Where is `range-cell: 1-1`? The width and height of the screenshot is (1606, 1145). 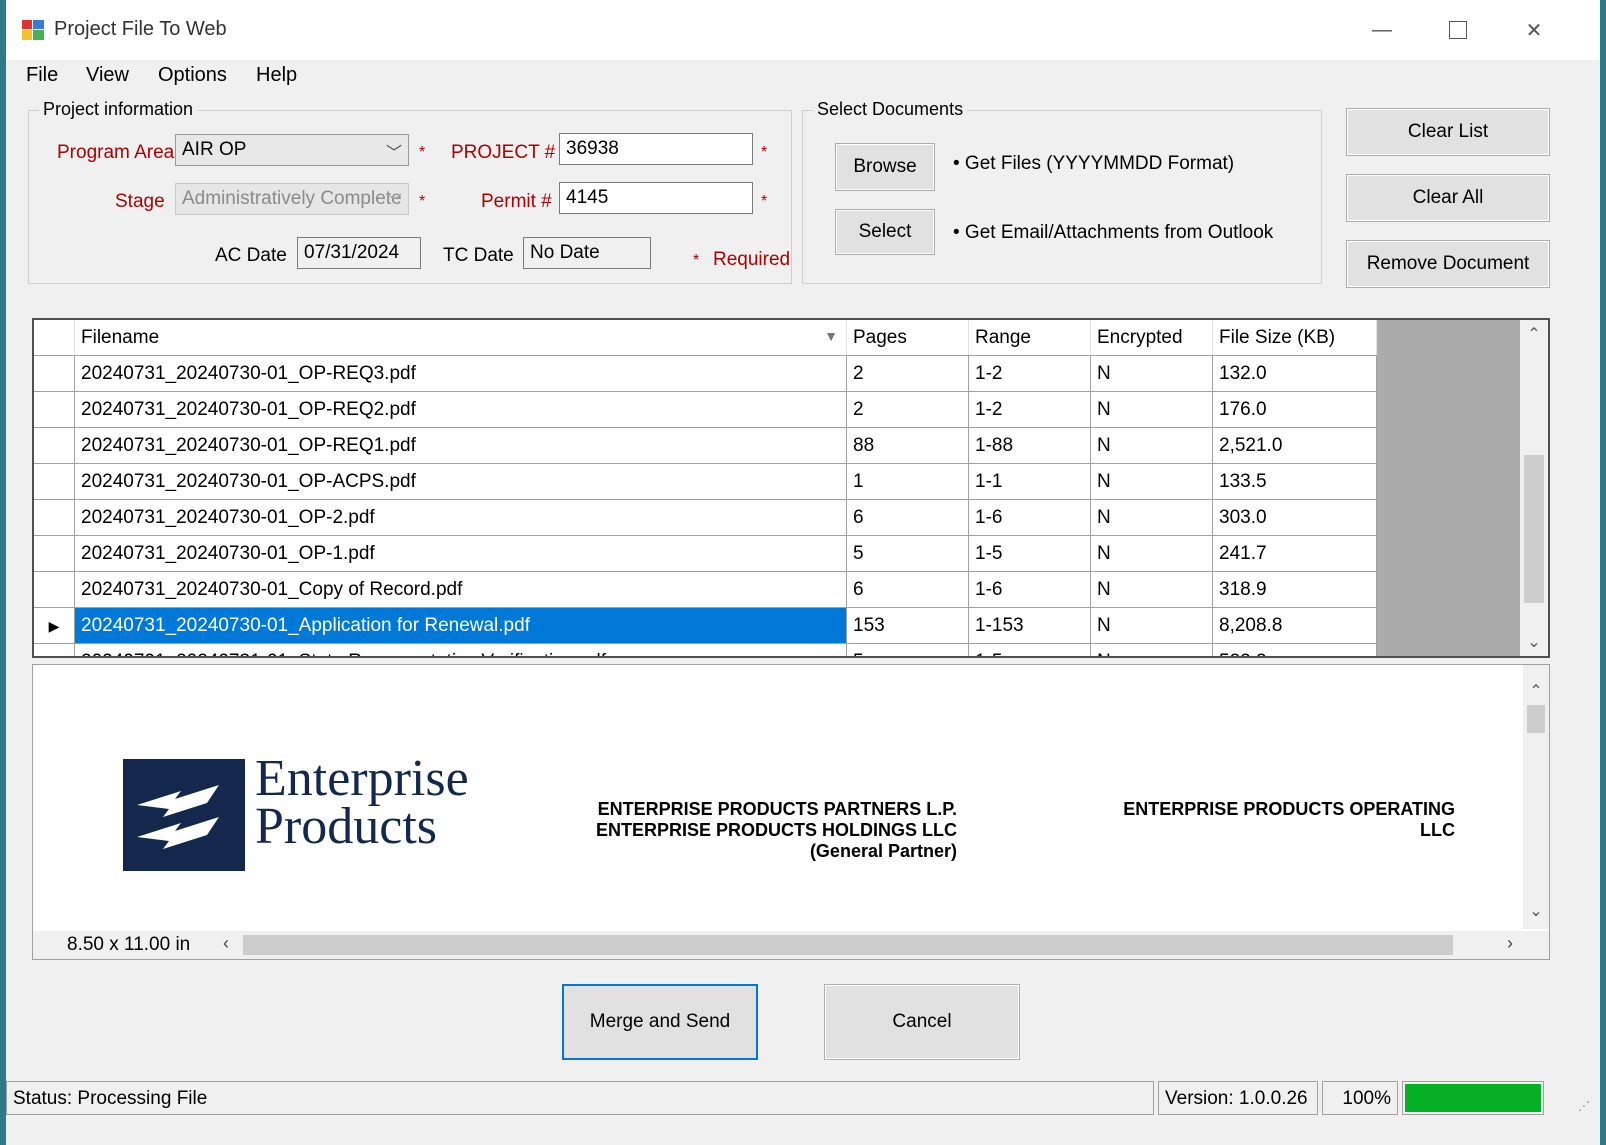
range-cell: 1-1 is located at coordinates (1029, 481).